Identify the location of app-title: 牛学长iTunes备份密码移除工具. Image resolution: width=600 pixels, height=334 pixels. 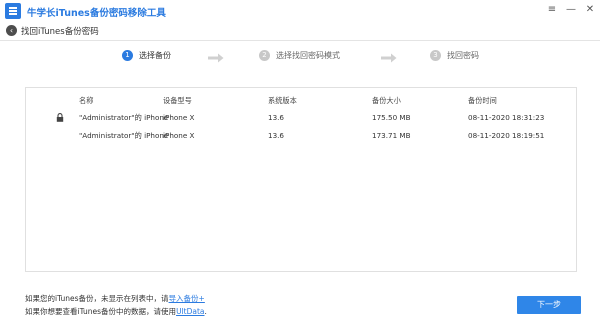
(96, 13).